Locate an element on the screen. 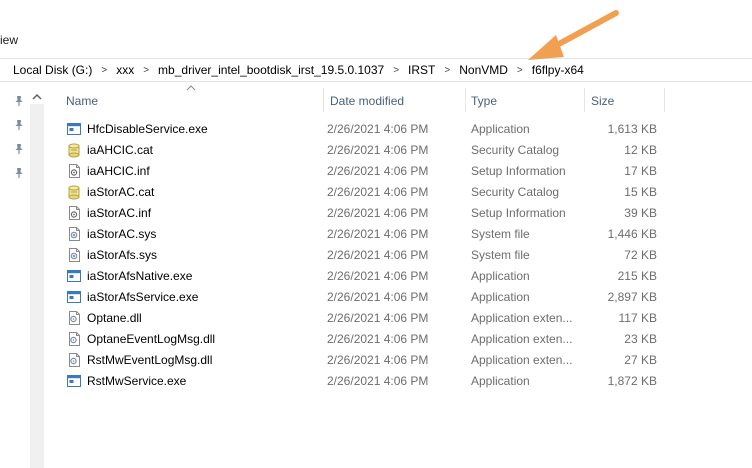  file-size: 12 KB is located at coordinates (640, 150).